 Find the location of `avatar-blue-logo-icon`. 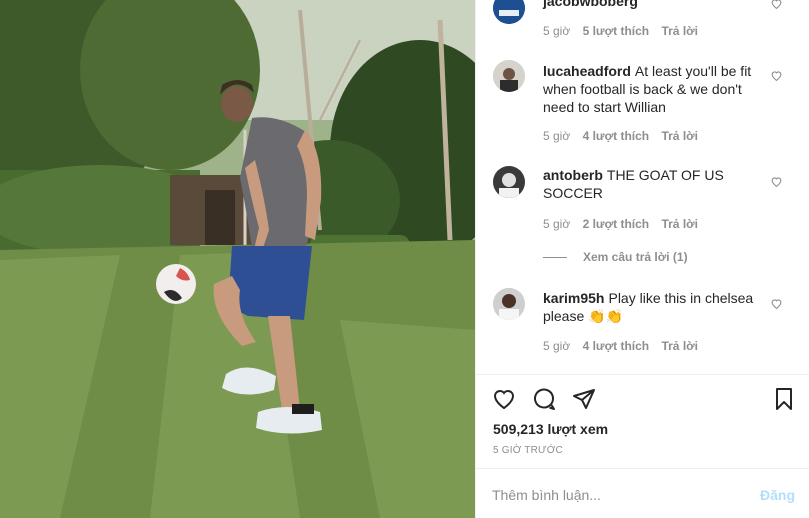

avatar-blue-logo-icon is located at coordinates (509, 12).